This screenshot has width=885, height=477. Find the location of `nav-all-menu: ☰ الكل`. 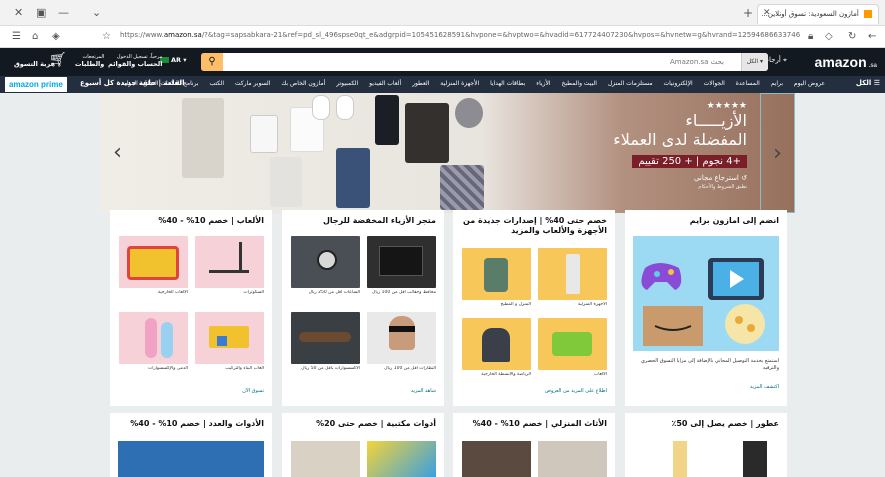

nav-all-menu: ☰ الكل is located at coordinates (868, 83).